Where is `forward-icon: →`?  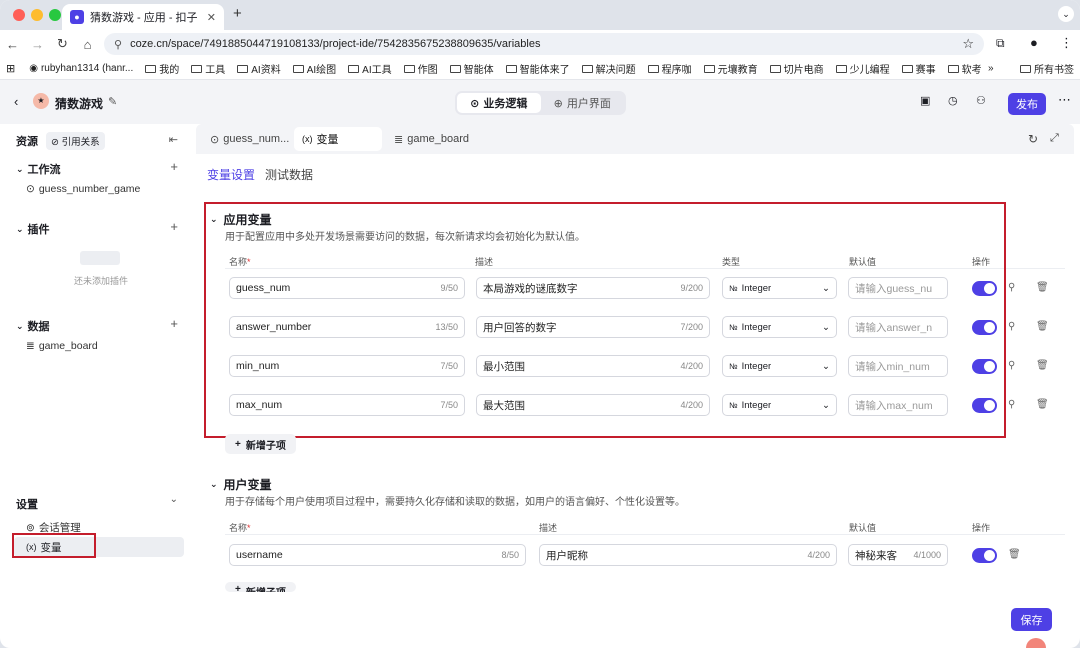 forward-icon: → is located at coordinates (37, 44).